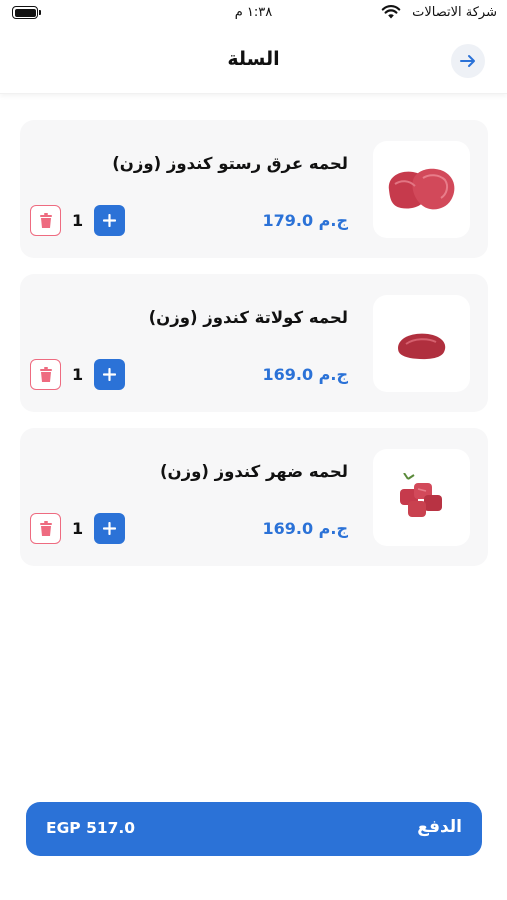 The image size is (507, 900). What do you see at coordinates (420, 494) in the screenshot?
I see `meat-cubes-image` at bounding box center [420, 494].